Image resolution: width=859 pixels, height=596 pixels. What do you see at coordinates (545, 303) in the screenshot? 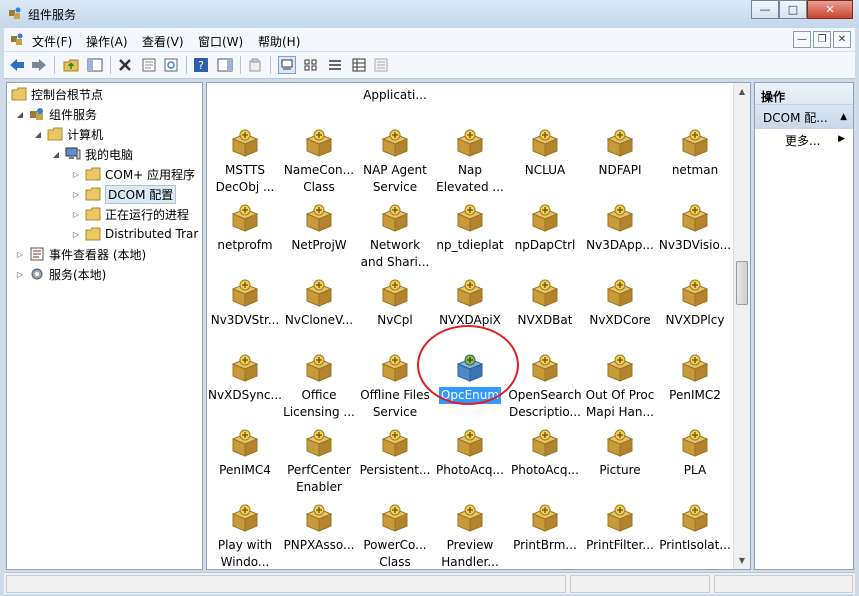
I see `dcom-object-item: NVXDBat` at bounding box center [545, 303].